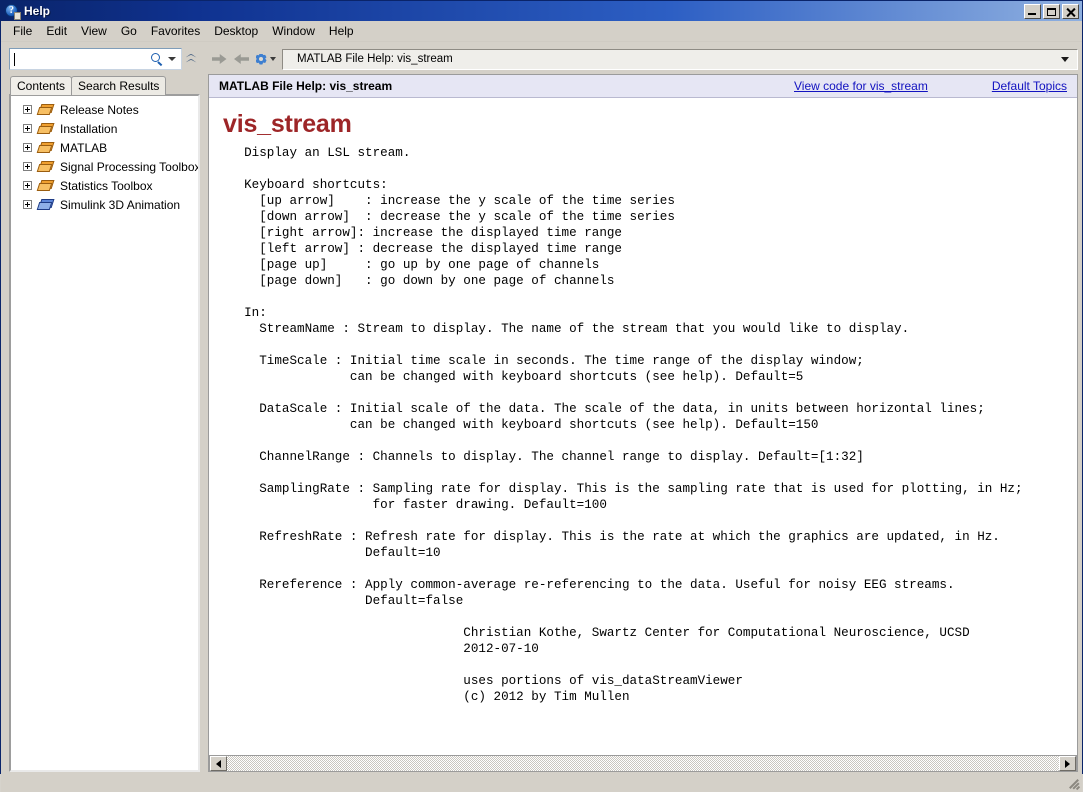  I want to click on tree-item-simulink-3d-animation: Simulink 3D Animation, so click(104, 204).